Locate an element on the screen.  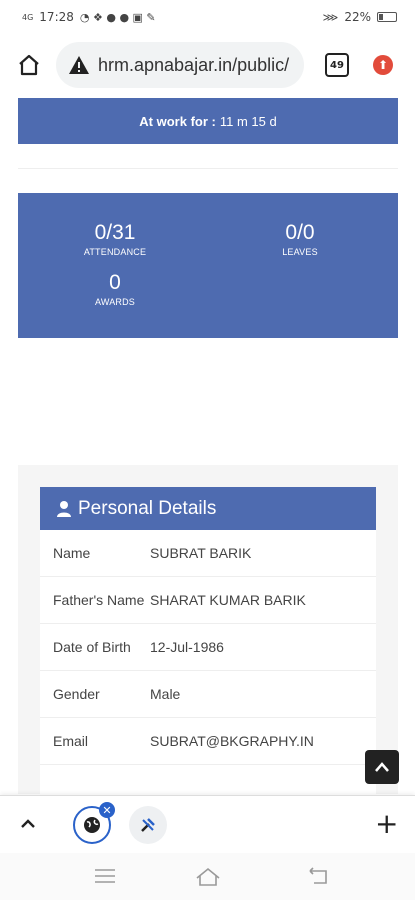
address-bar: hrm.apnabajar.in/public/ is located at coordinates (180, 65).